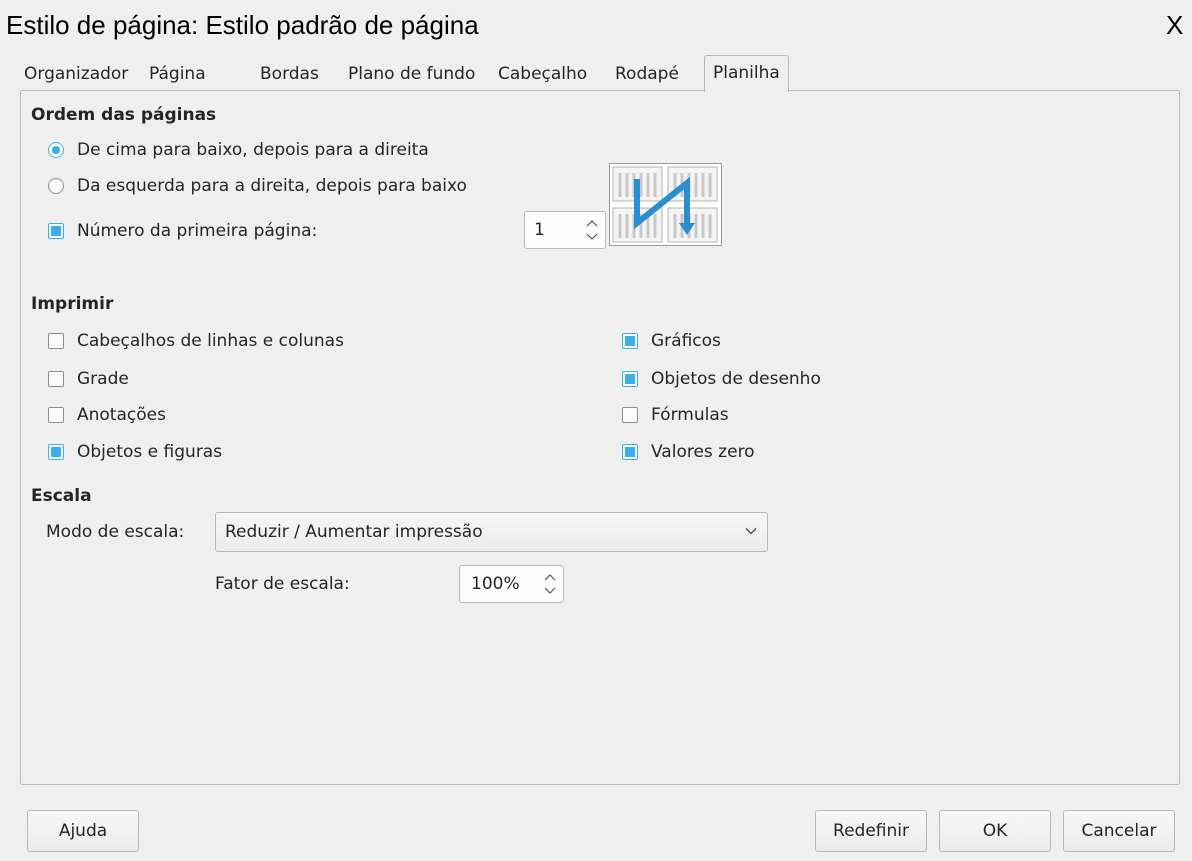 Image resolution: width=1192 pixels, height=861 pixels. I want to click on print-grid-label: Grade, so click(103, 379).